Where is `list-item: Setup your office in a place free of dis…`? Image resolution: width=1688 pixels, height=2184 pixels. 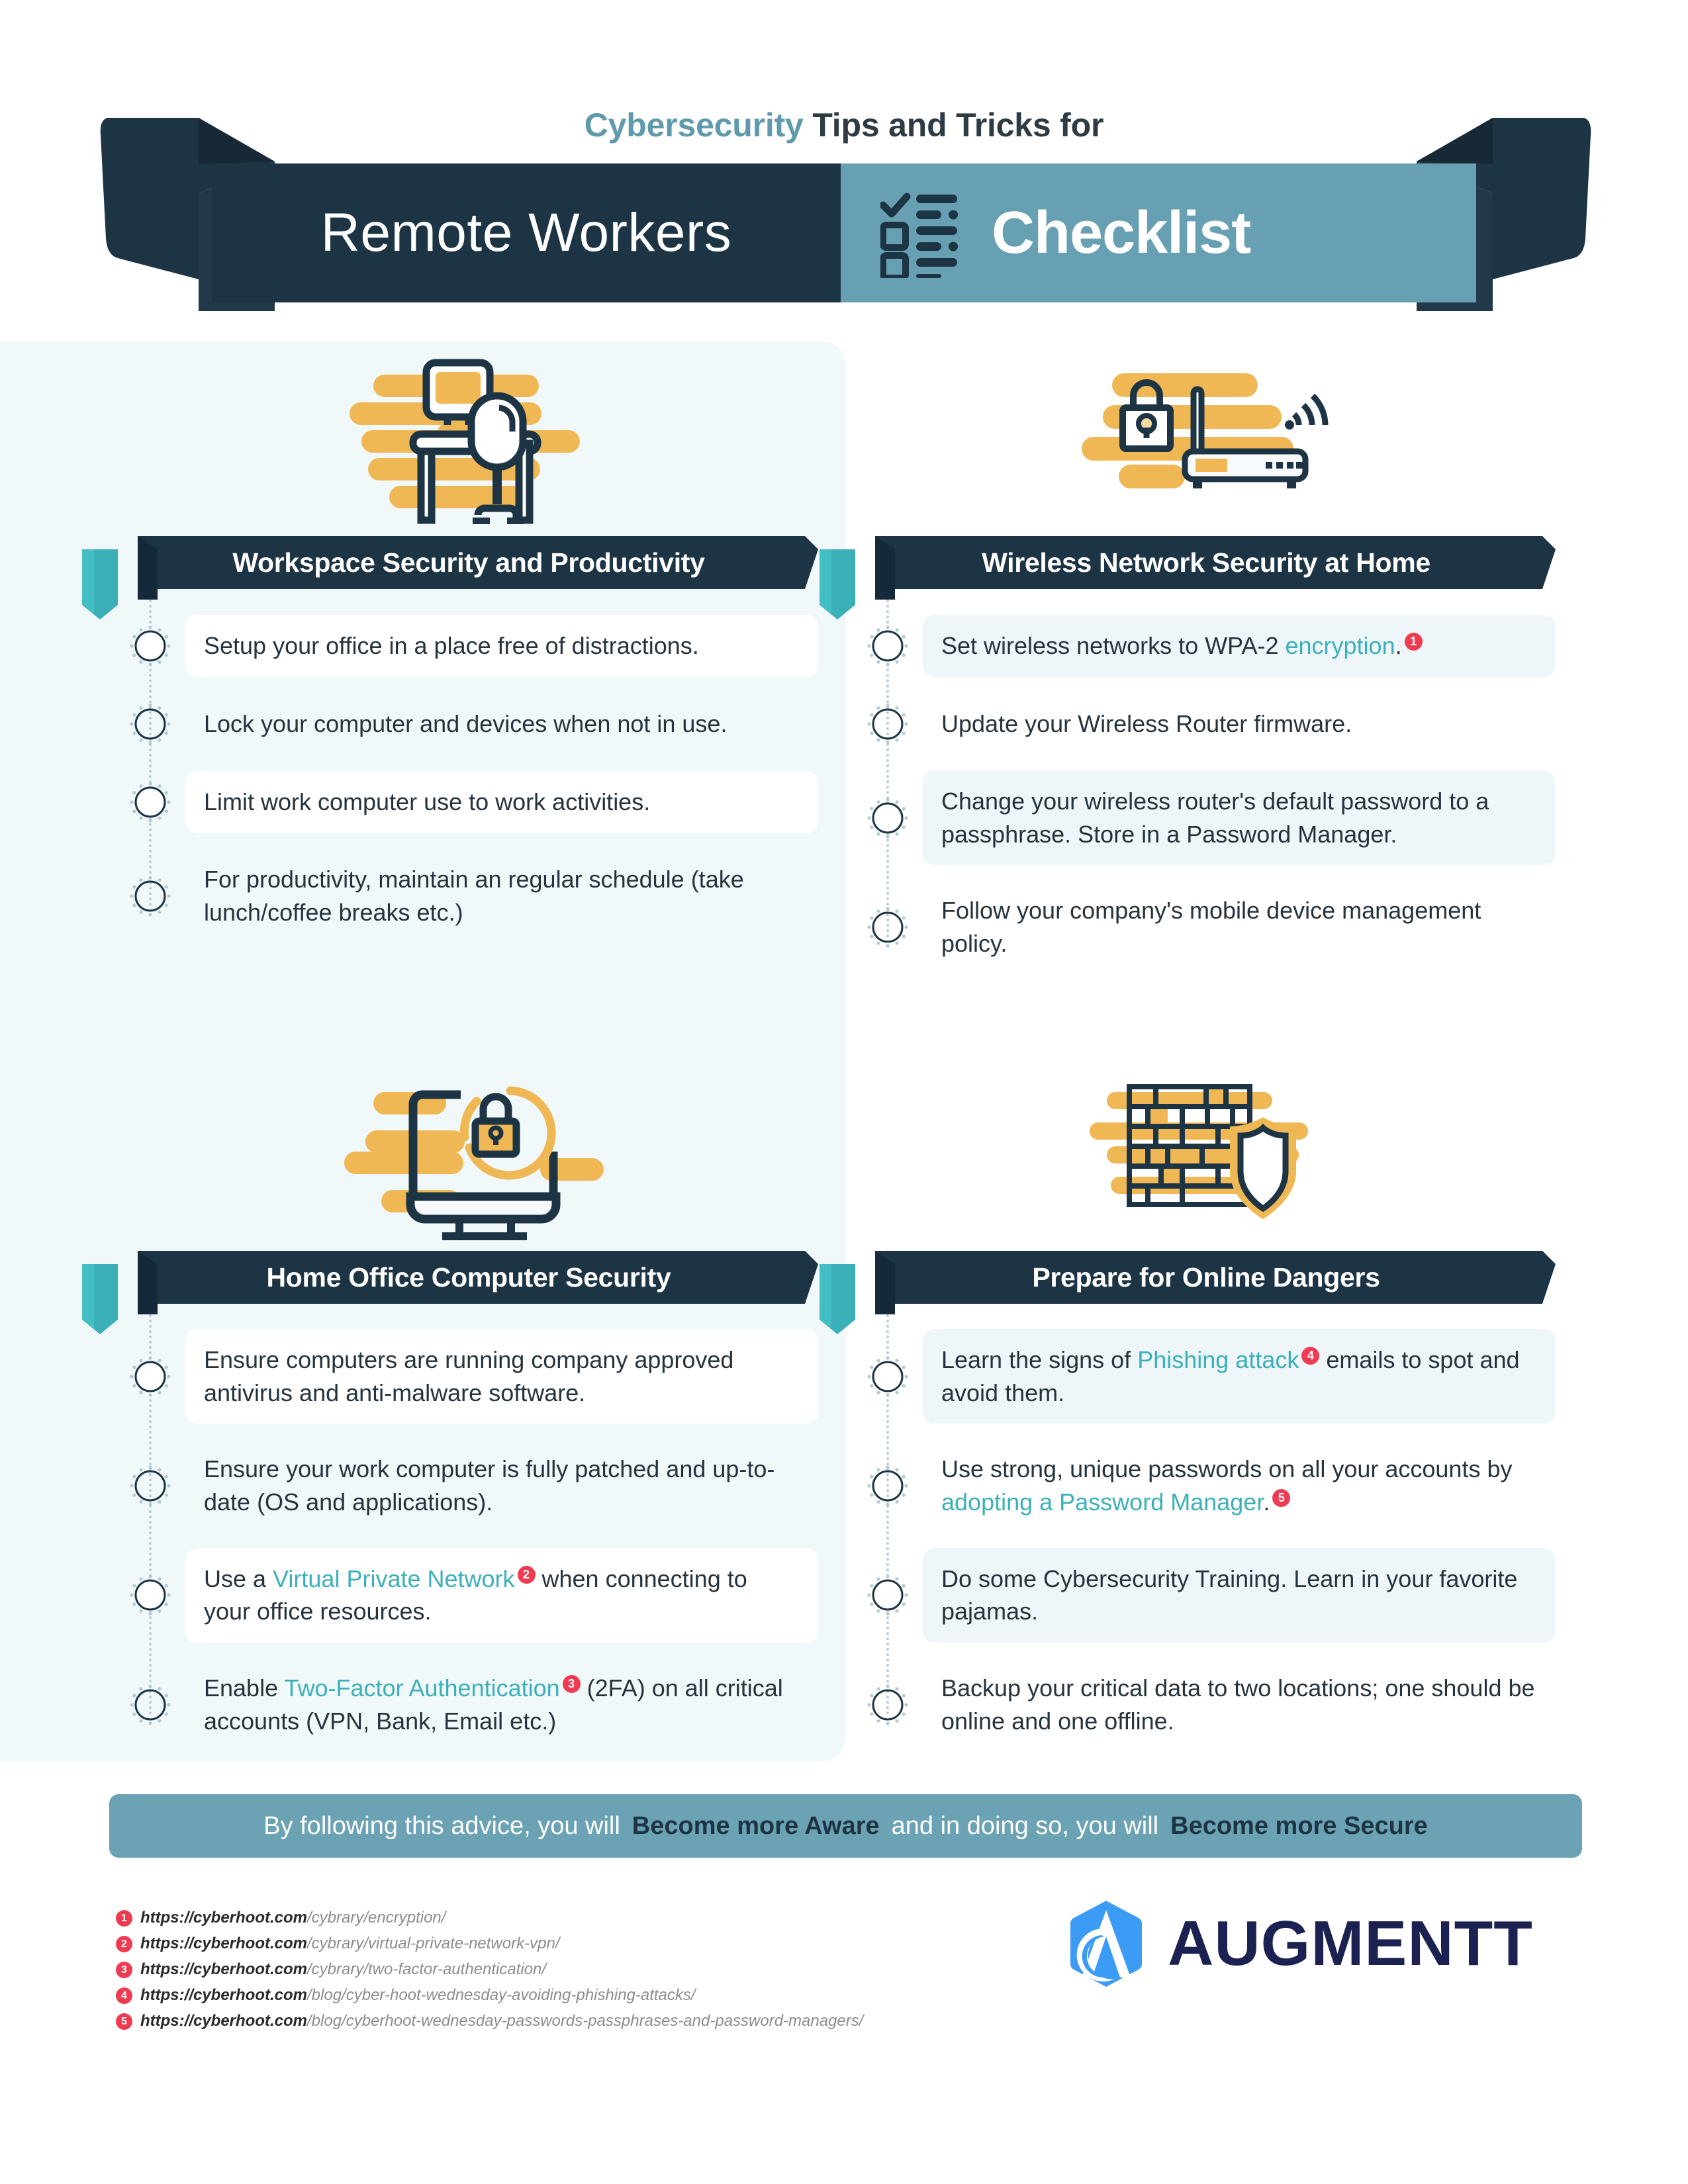
list-item: Setup your office in a place free of dis… is located at coordinates (474, 646).